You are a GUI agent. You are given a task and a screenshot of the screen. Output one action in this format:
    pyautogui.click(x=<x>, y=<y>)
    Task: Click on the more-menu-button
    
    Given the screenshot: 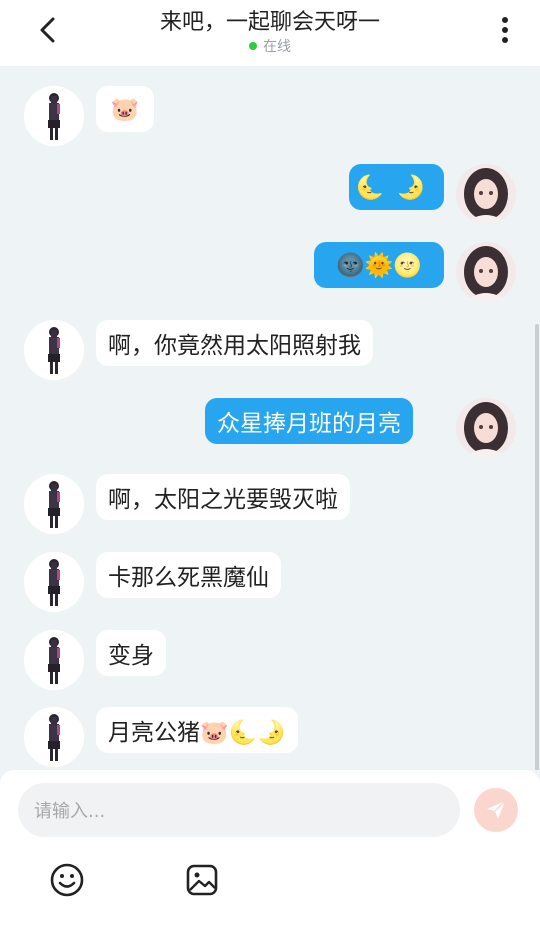 What is the action you would take?
    pyautogui.click(x=505, y=30)
    